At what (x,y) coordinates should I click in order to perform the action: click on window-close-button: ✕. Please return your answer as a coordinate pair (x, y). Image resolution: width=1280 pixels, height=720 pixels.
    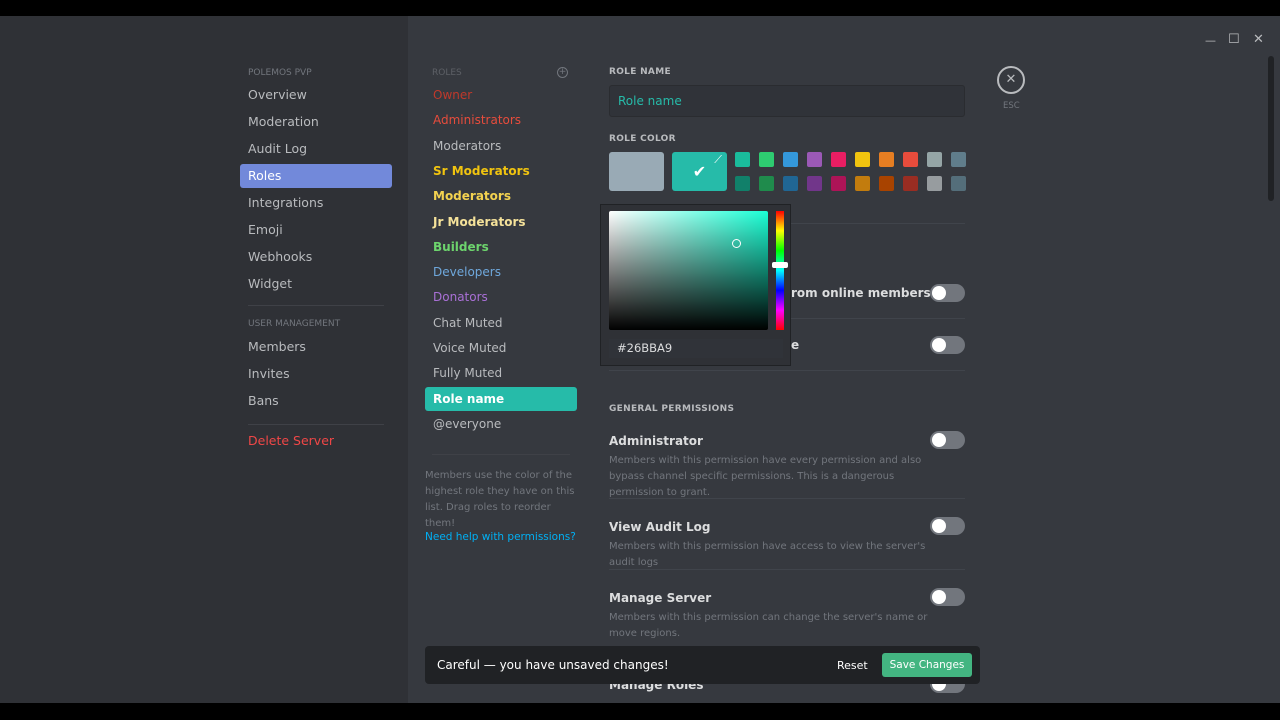
    Looking at the image, I should click on (1258, 39).